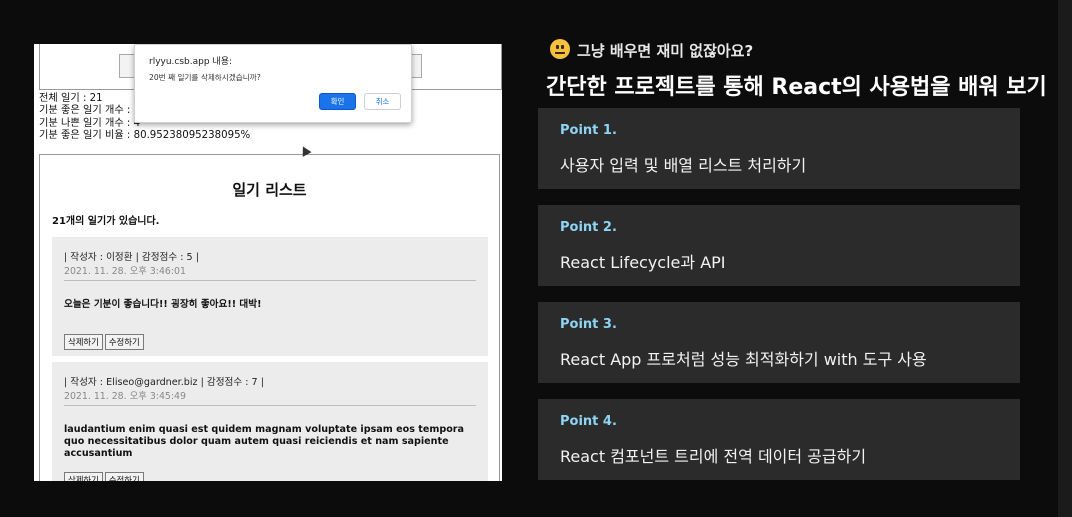 This screenshot has height=517, width=1072. I want to click on cancel-button: 취소, so click(382, 101).